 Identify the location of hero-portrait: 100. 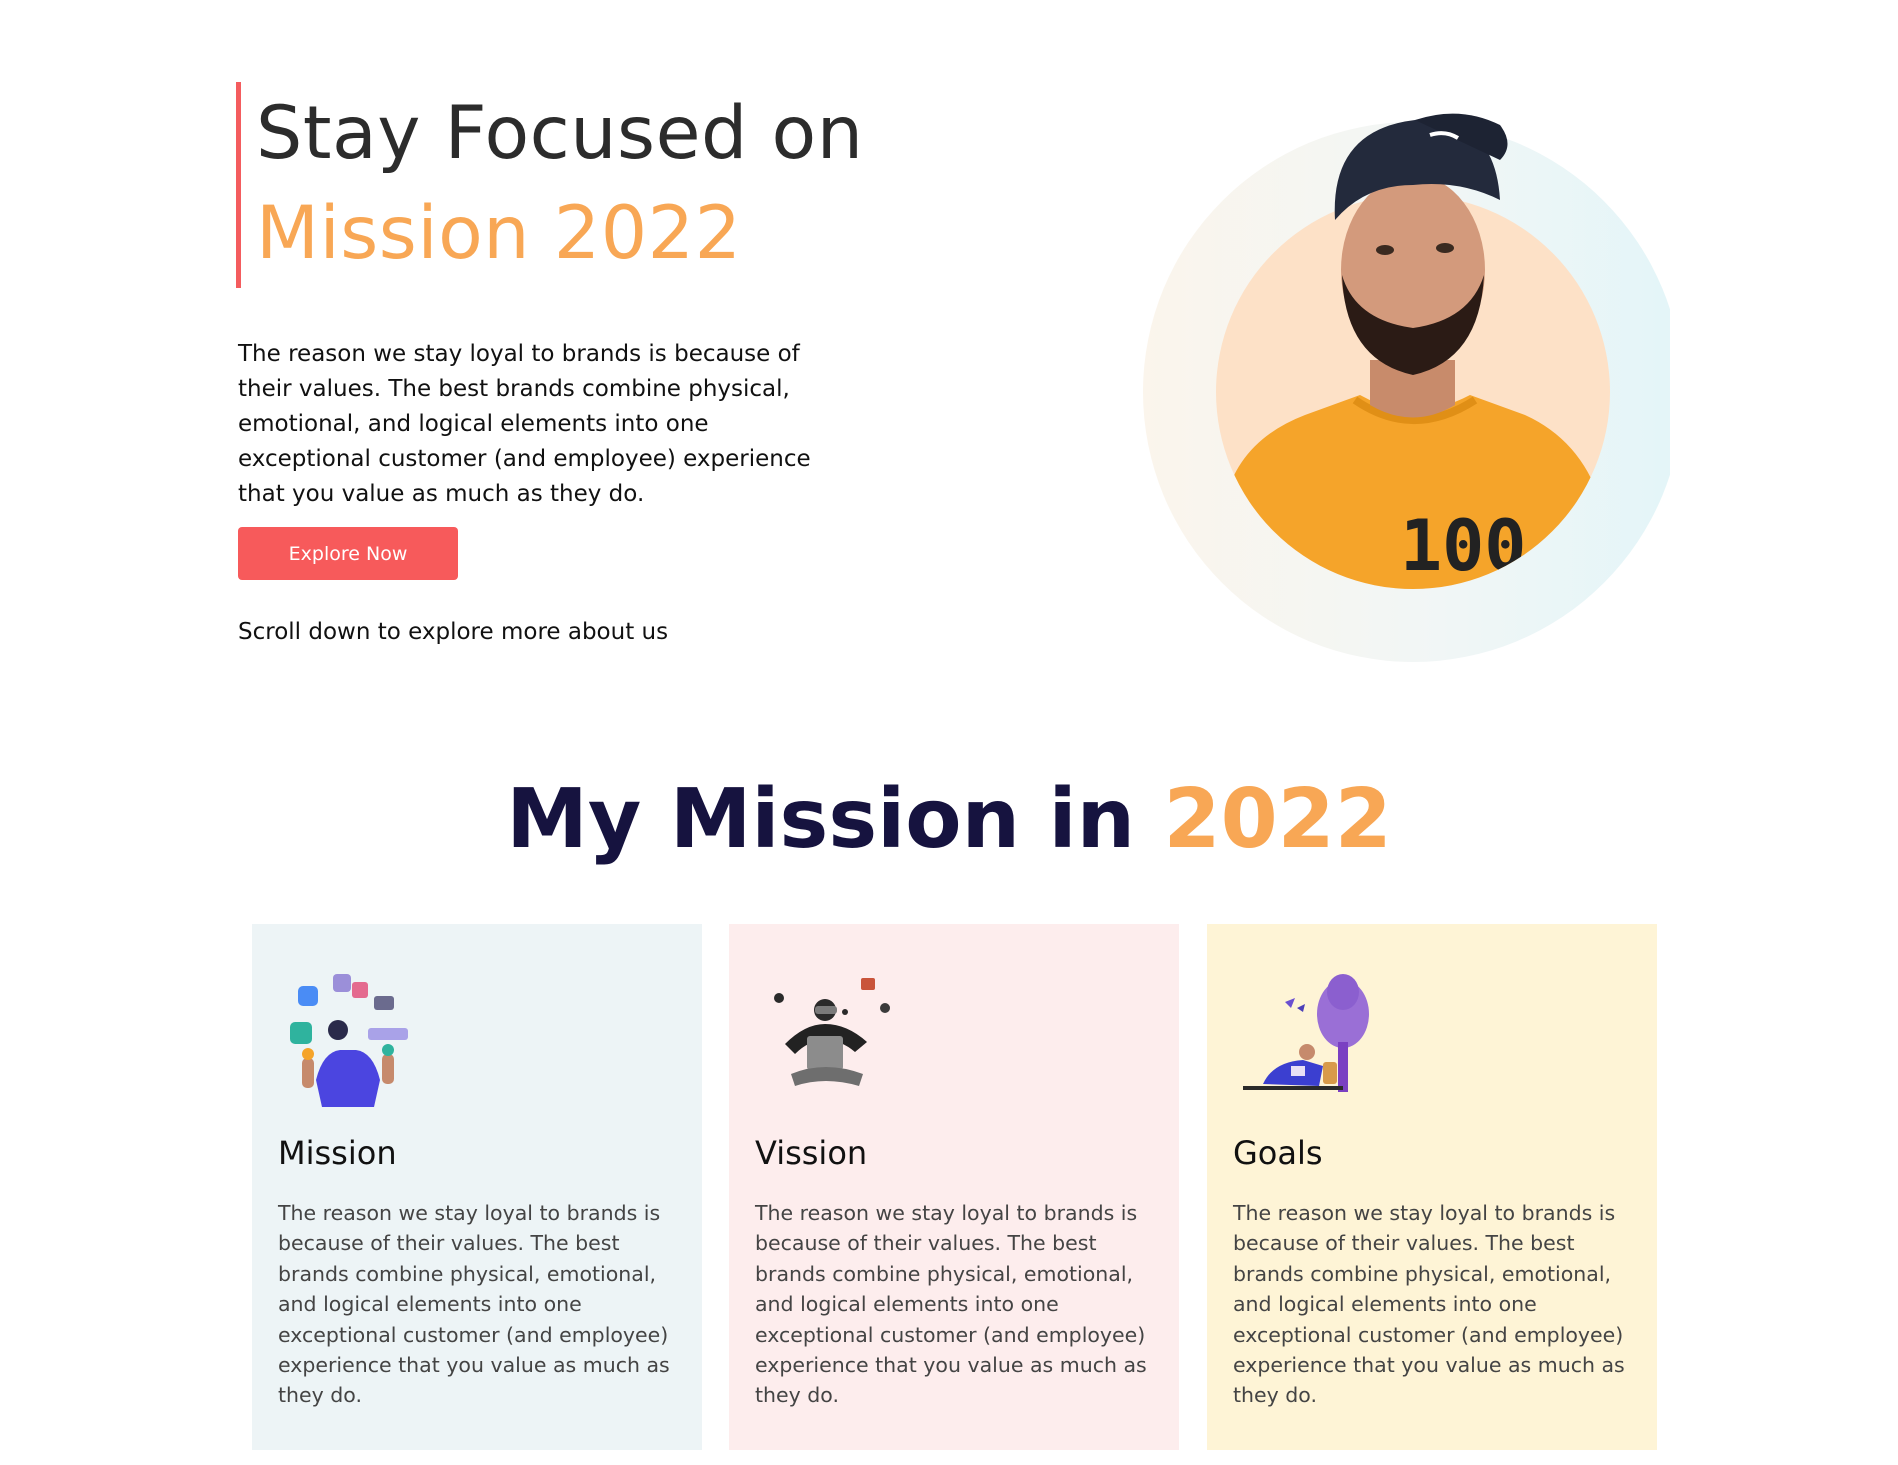
(1406, 370).